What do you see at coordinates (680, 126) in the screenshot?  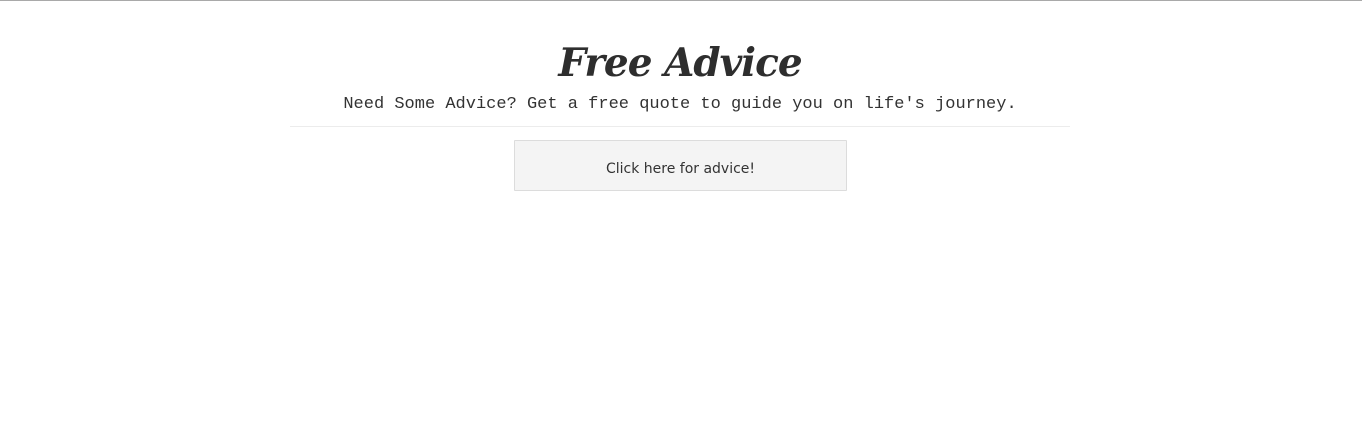 I see `header-divider` at bounding box center [680, 126].